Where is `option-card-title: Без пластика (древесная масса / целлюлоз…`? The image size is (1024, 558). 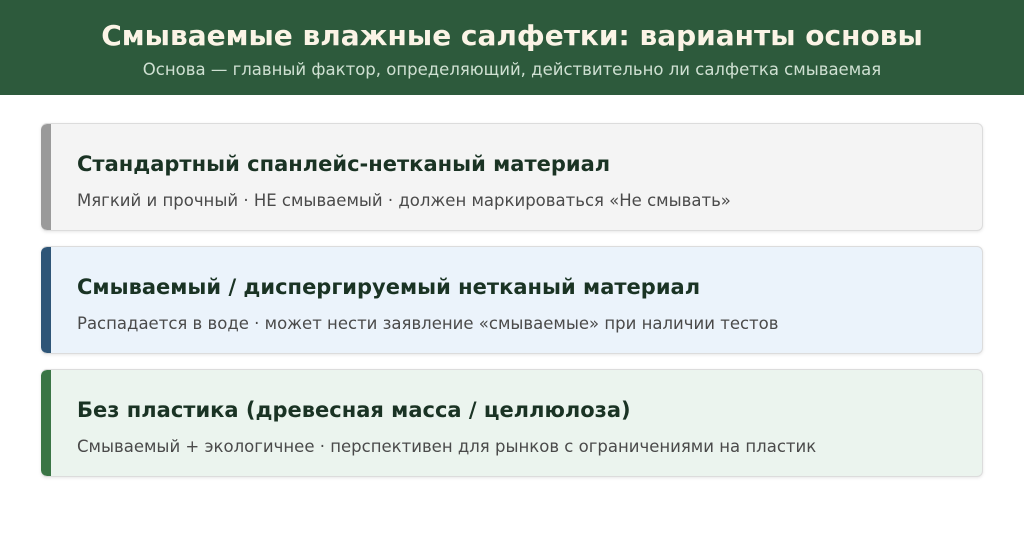 option-card-title: Без пластика (древесная масса / целлюлоз… is located at coordinates (354, 410).